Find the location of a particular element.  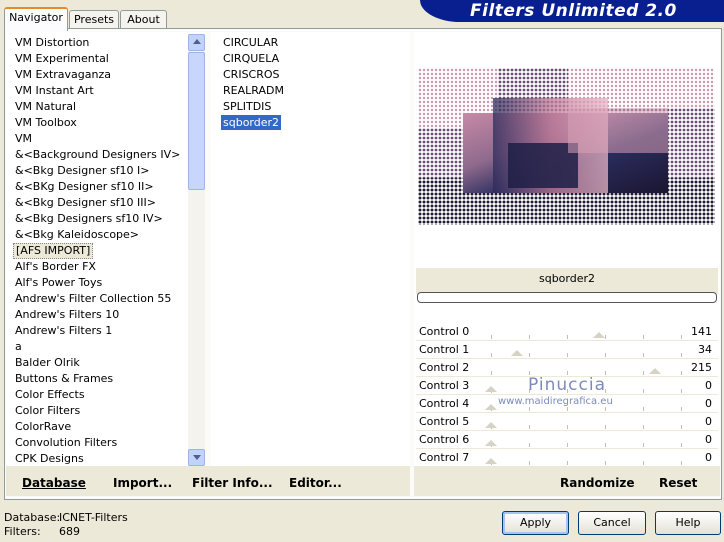

status-filters-value: 689 is located at coordinates (69, 531).